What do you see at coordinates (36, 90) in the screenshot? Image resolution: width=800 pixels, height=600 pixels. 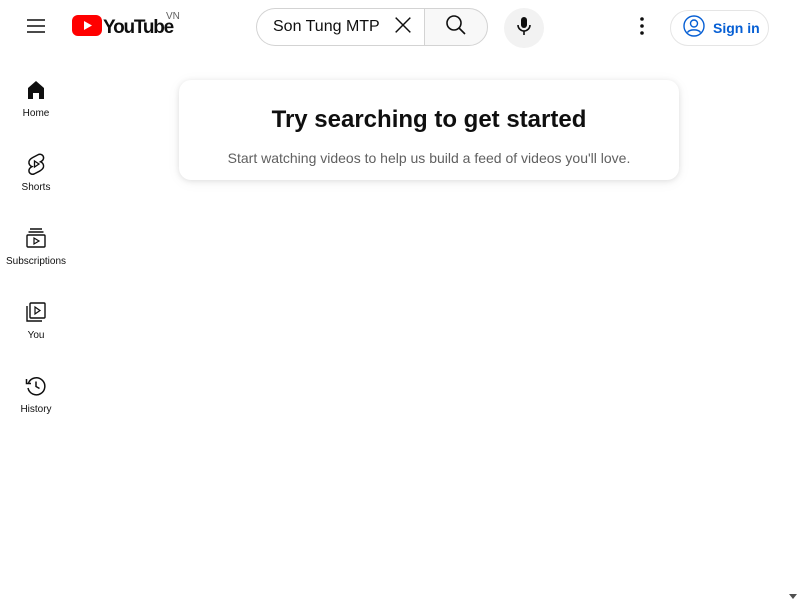 I see `home-icon` at bounding box center [36, 90].